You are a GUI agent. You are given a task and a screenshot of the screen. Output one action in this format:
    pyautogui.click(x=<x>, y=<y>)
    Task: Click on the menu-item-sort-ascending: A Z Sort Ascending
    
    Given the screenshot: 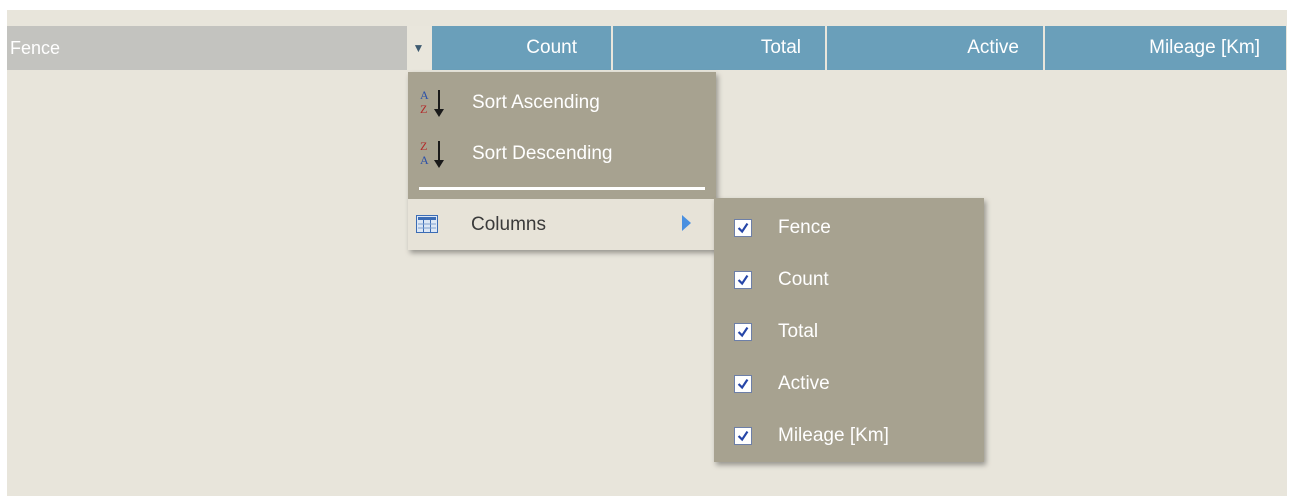 What is the action you would take?
    pyautogui.click(x=558, y=103)
    